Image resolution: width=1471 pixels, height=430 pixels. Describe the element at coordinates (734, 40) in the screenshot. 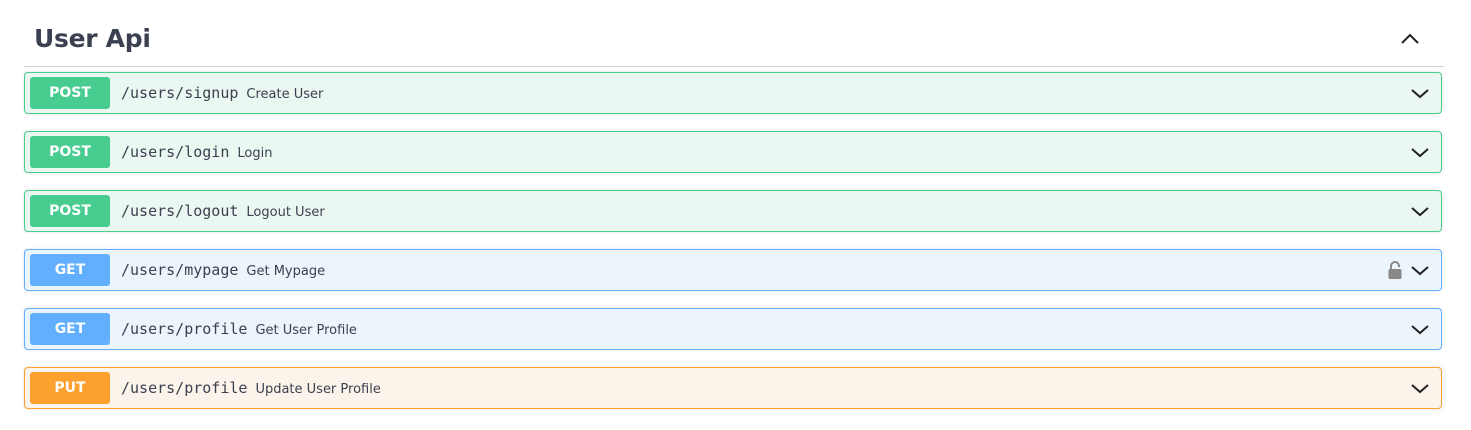

I see `tag-header: User Api` at that location.